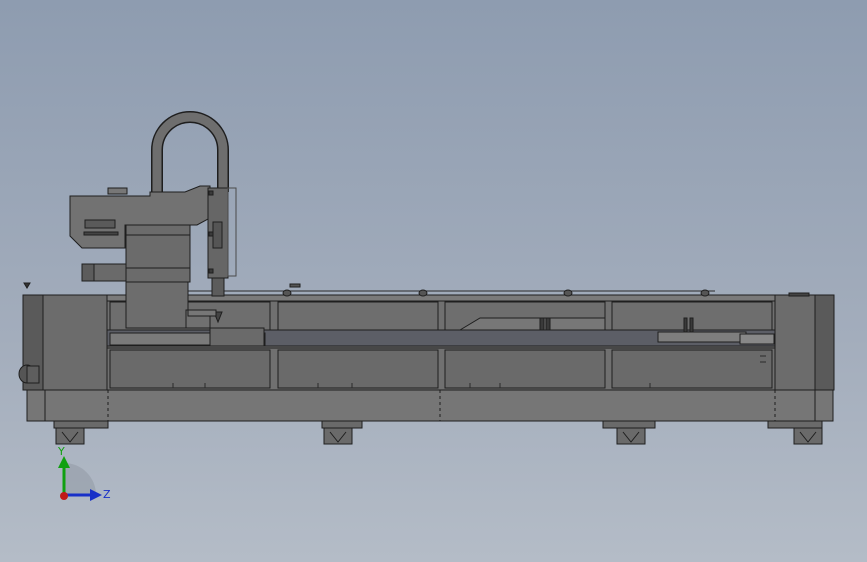 The height and width of the screenshot is (562, 867). What do you see at coordinates (64, 496) in the screenshot?
I see `x-axis-origin-dot` at bounding box center [64, 496].